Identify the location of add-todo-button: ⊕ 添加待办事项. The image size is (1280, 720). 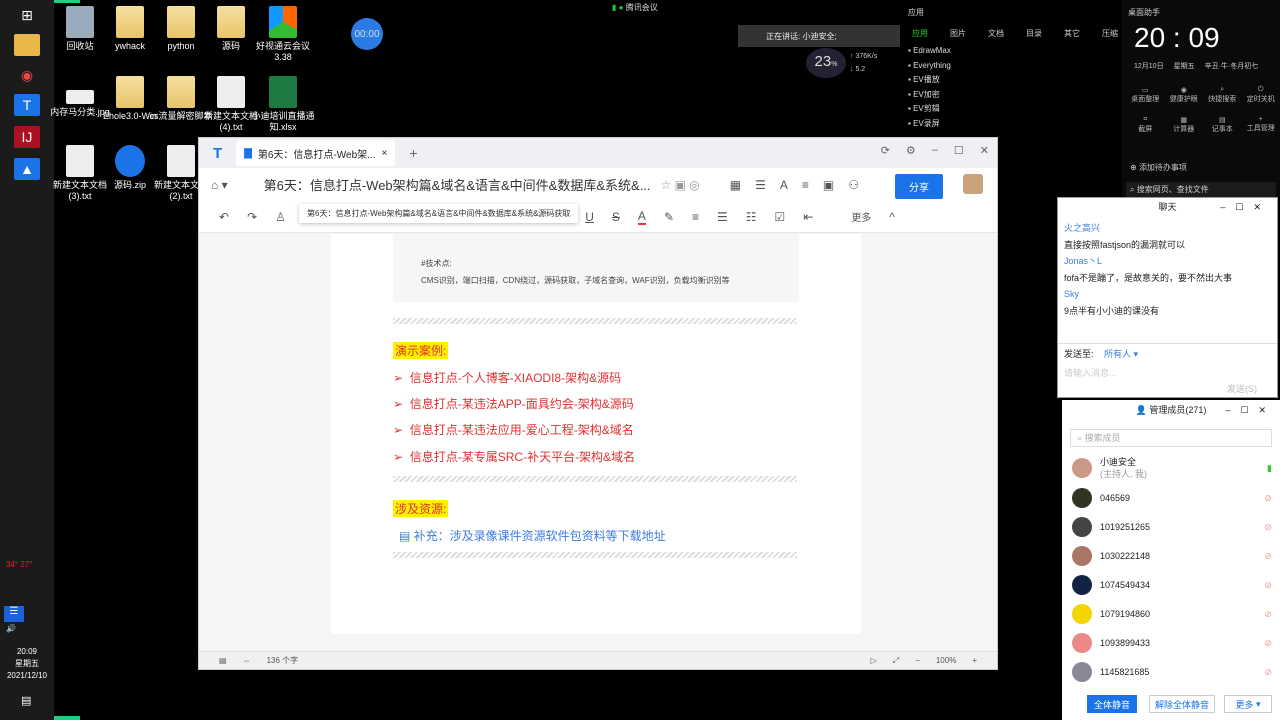
(1158, 167).